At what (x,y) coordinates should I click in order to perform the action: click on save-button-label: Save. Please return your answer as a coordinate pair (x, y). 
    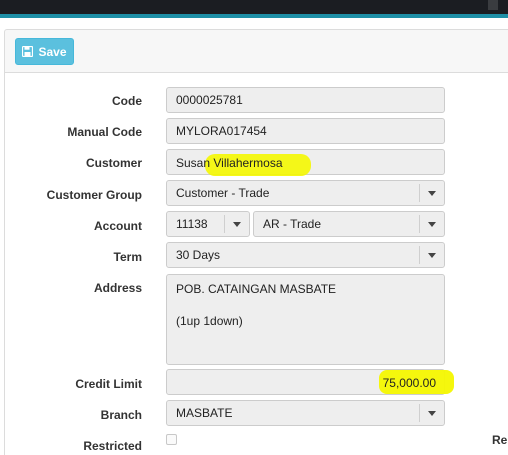
    Looking at the image, I should click on (52, 51).